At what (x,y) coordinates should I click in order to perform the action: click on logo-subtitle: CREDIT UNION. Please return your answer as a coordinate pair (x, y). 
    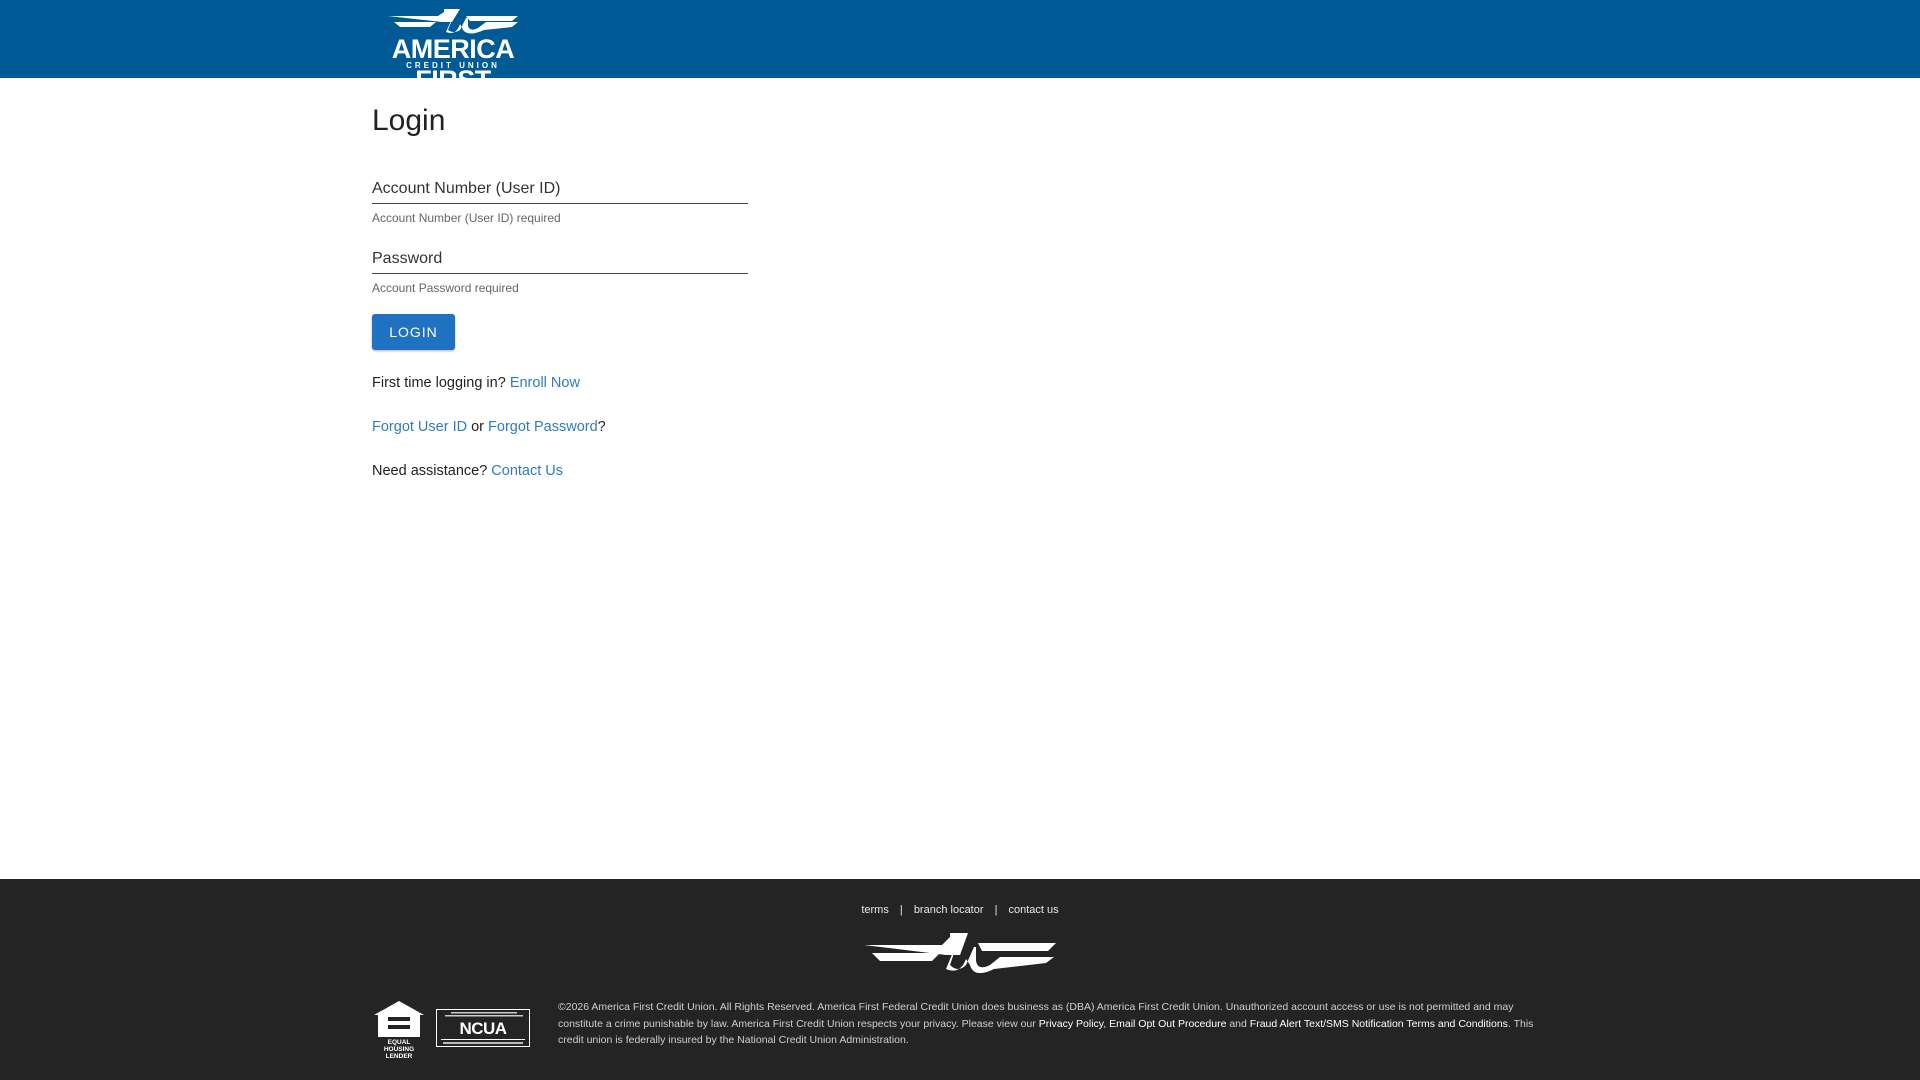
    Looking at the image, I should click on (453, 65).